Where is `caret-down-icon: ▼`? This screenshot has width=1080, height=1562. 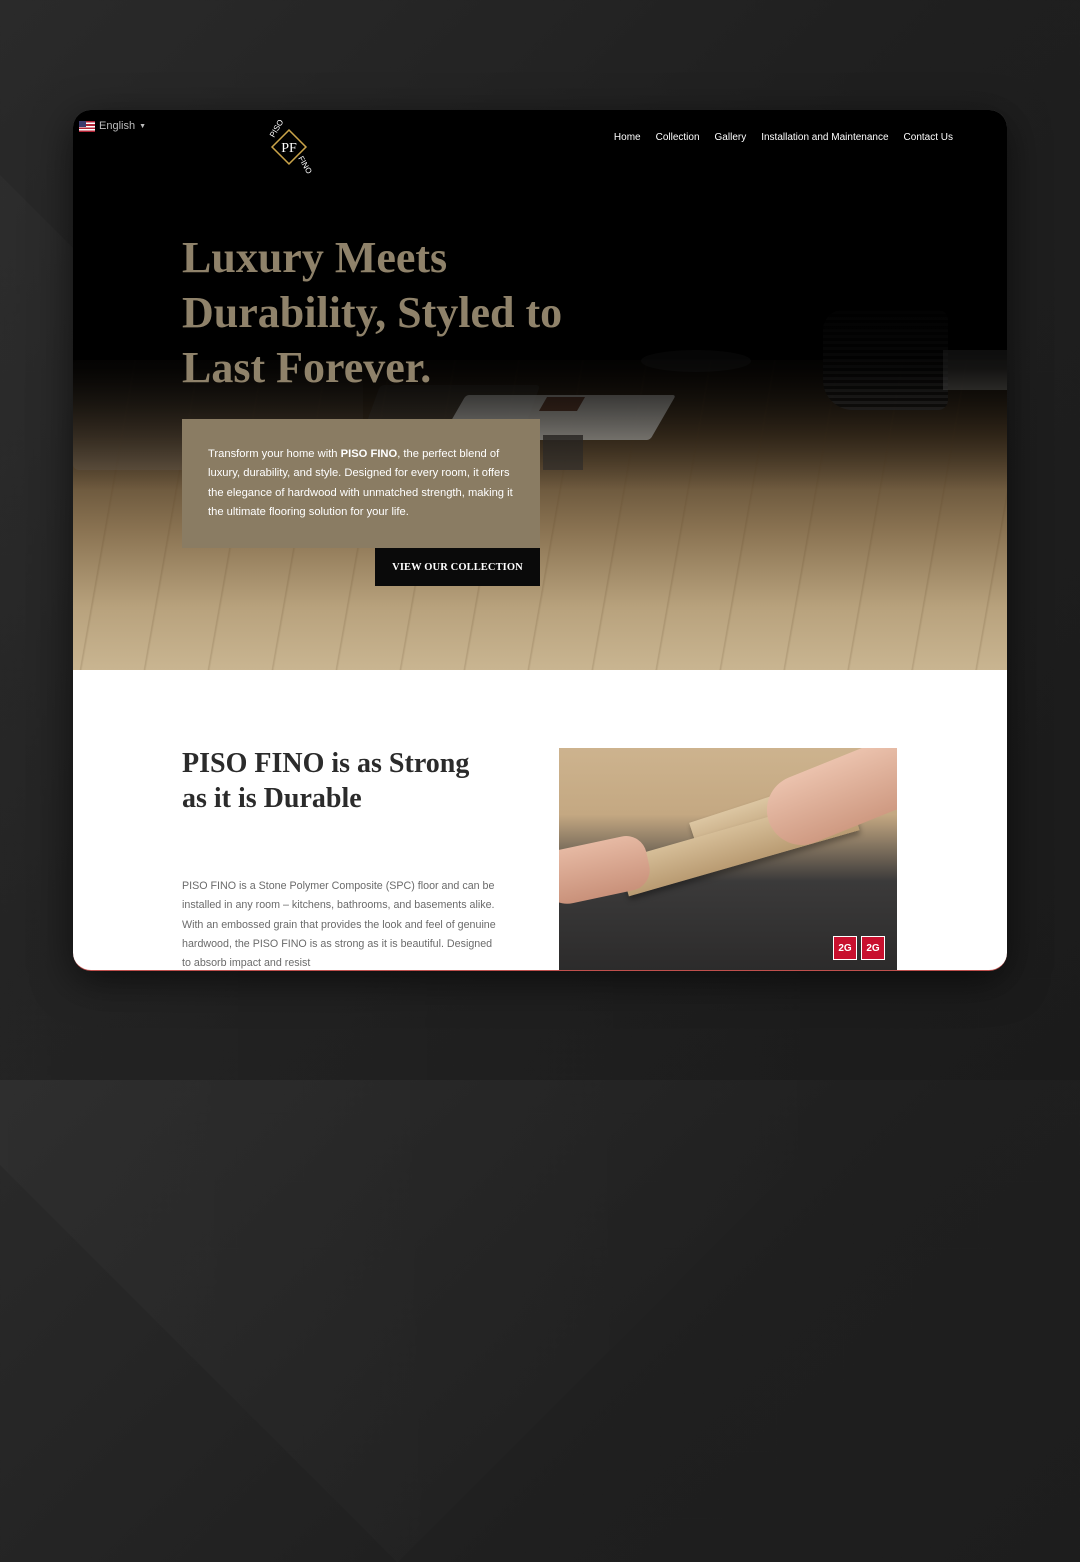
caret-down-icon: ▼ is located at coordinates (143, 126).